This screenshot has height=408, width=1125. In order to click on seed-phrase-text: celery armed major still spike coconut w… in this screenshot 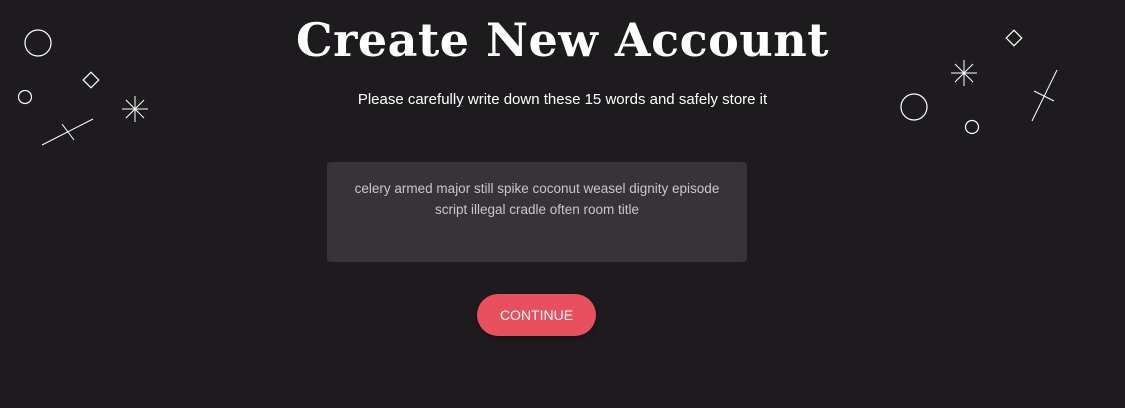, I will do `click(537, 199)`.